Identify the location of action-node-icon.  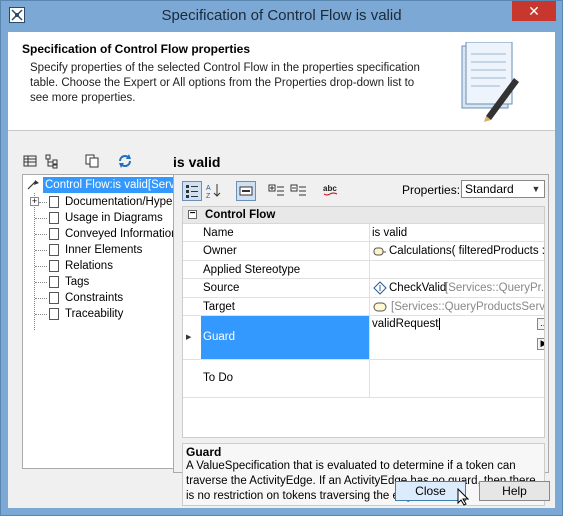
(380, 308).